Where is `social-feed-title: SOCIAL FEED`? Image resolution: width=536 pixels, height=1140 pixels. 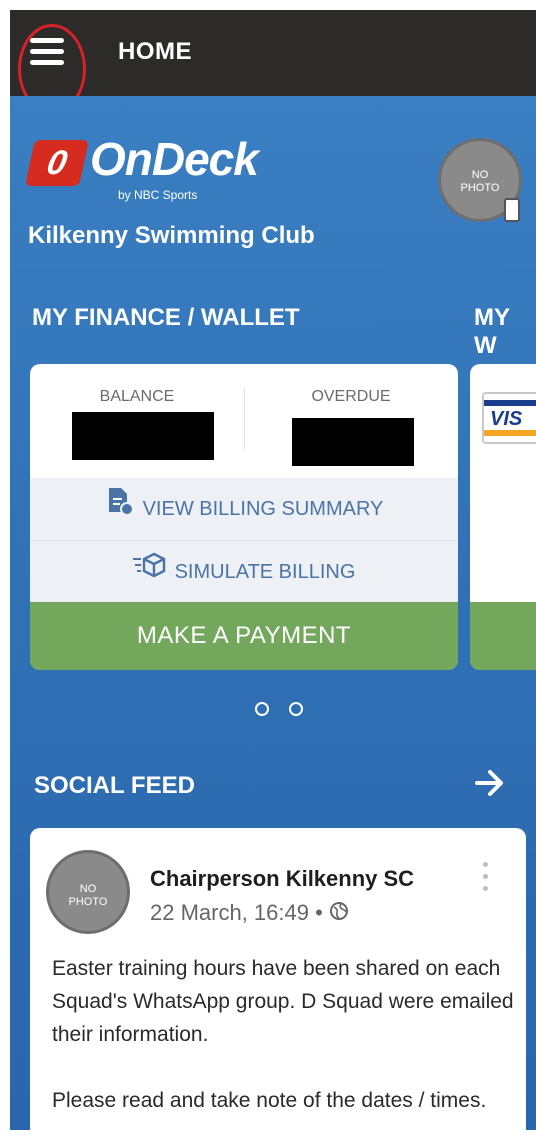
social-feed-title: SOCIAL FEED is located at coordinates (114, 785).